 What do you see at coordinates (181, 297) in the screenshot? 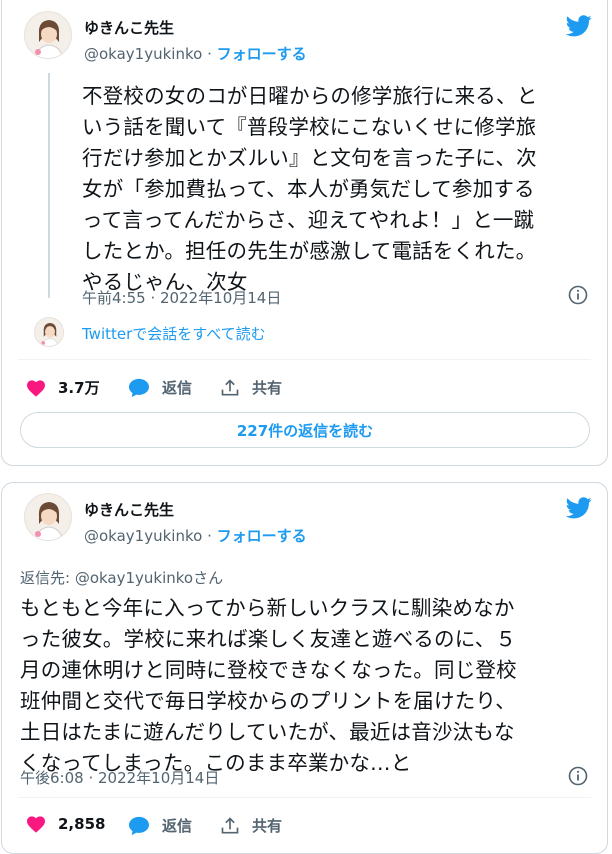
I see `tweet-timestamp: 午前4:55 · 2022年10月14日` at bounding box center [181, 297].